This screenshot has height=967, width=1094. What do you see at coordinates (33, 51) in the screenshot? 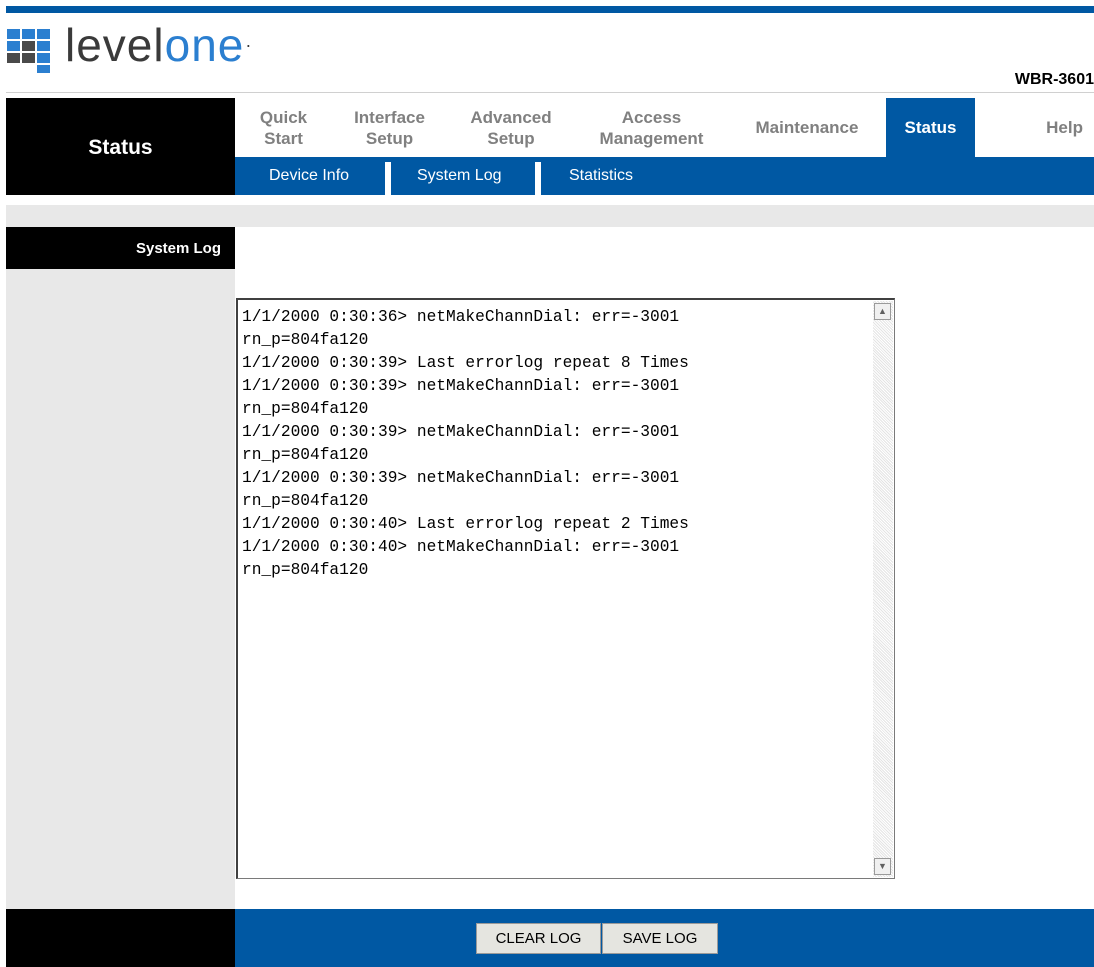
I see `logo-grid-icon` at bounding box center [33, 51].